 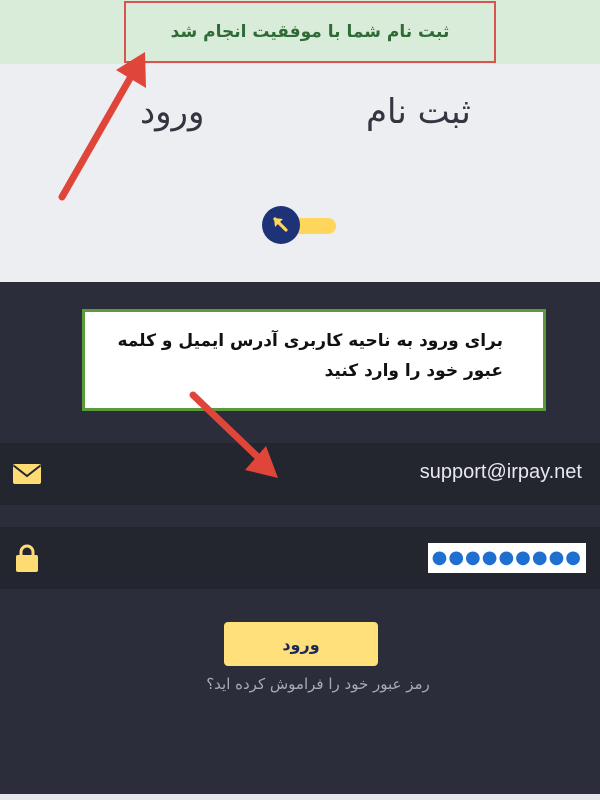 I want to click on forgot-password-link: رمز عبور خود را فراموش کرده اید؟, so click(x=300, y=684).